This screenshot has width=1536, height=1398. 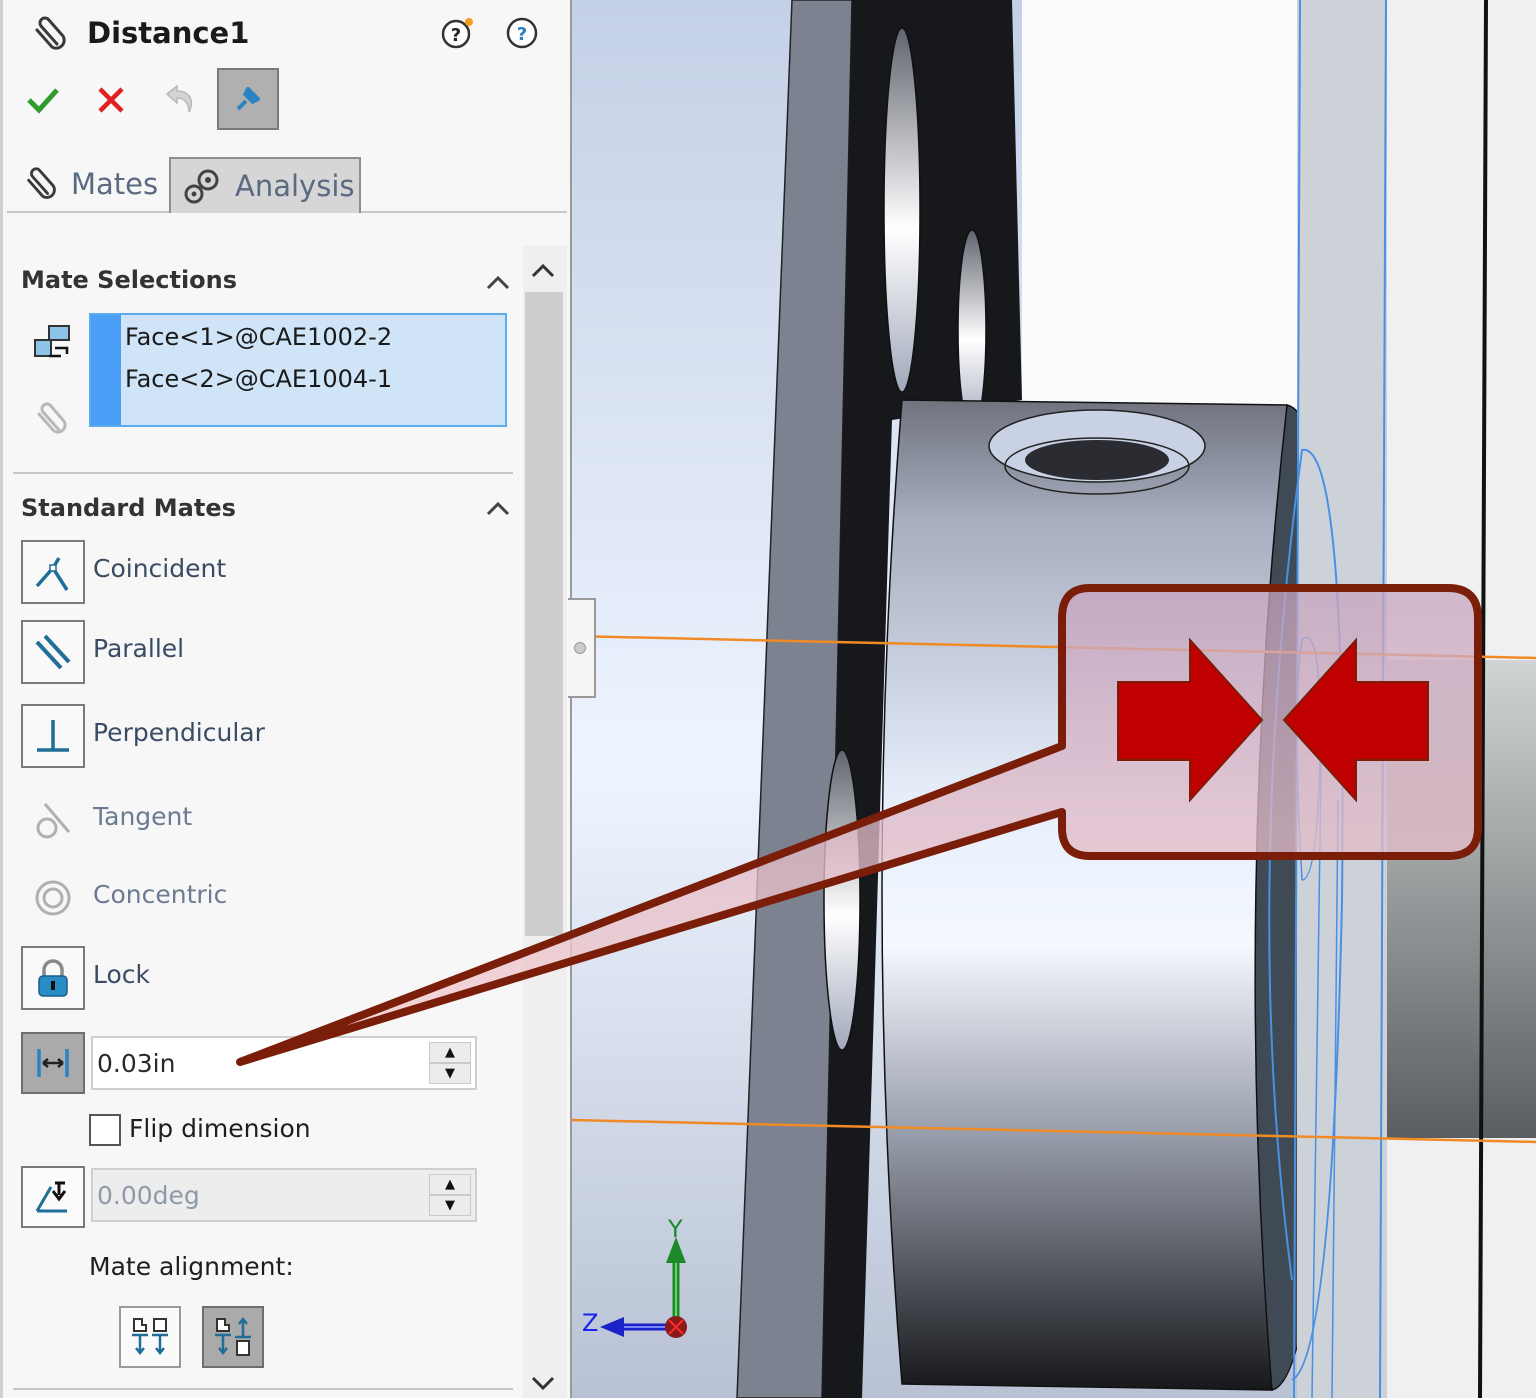 What do you see at coordinates (287, 33) in the screenshot?
I see `panel-title-row: Distance1 ? ?` at bounding box center [287, 33].